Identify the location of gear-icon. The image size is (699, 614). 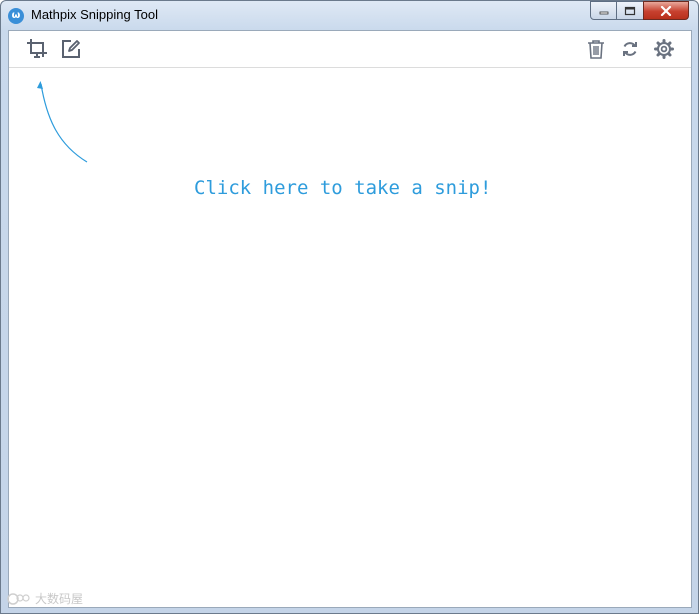
(664, 49).